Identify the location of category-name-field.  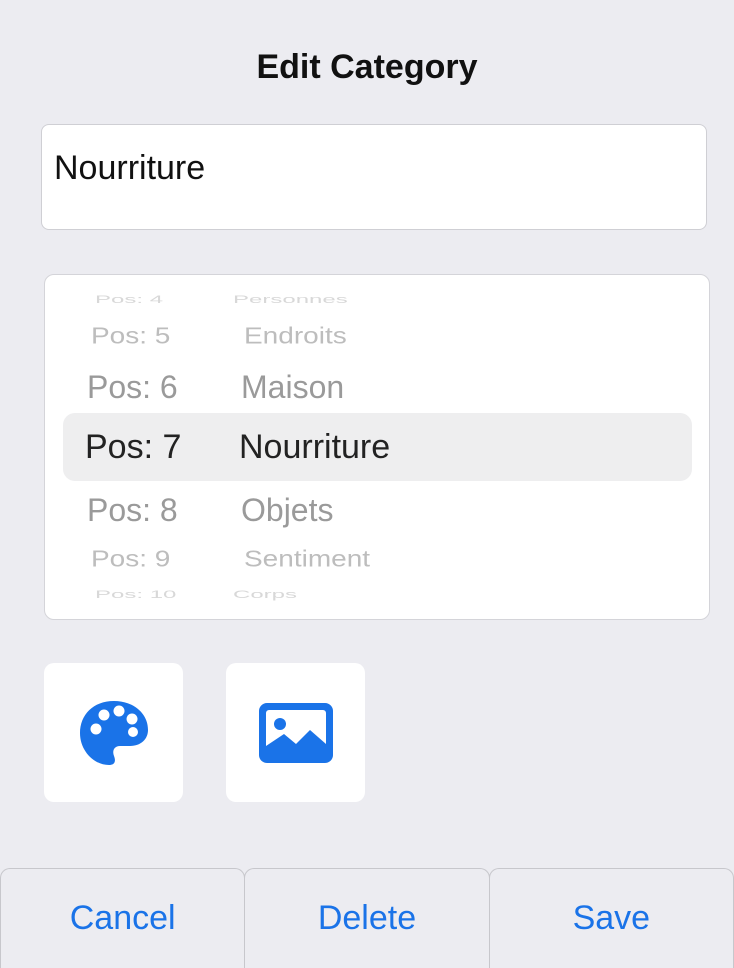
(374, 177).